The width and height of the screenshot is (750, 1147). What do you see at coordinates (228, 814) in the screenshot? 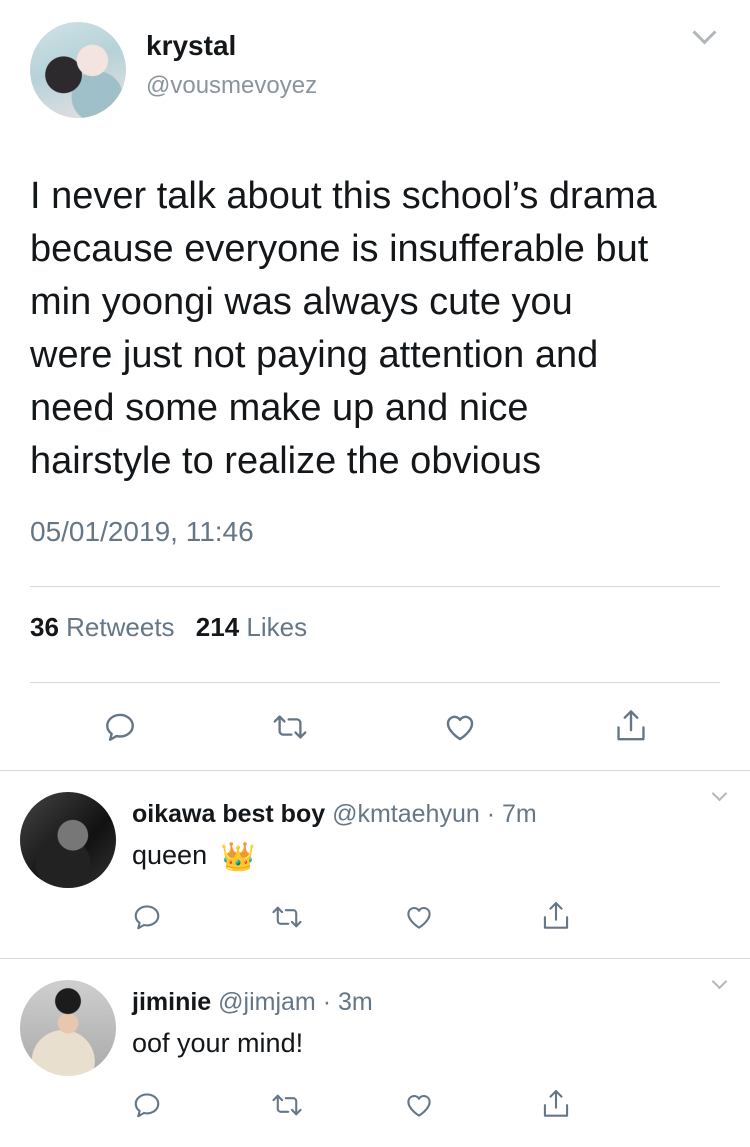
I see `display-name: oikawa best boy` at bounding box center [228, 814].